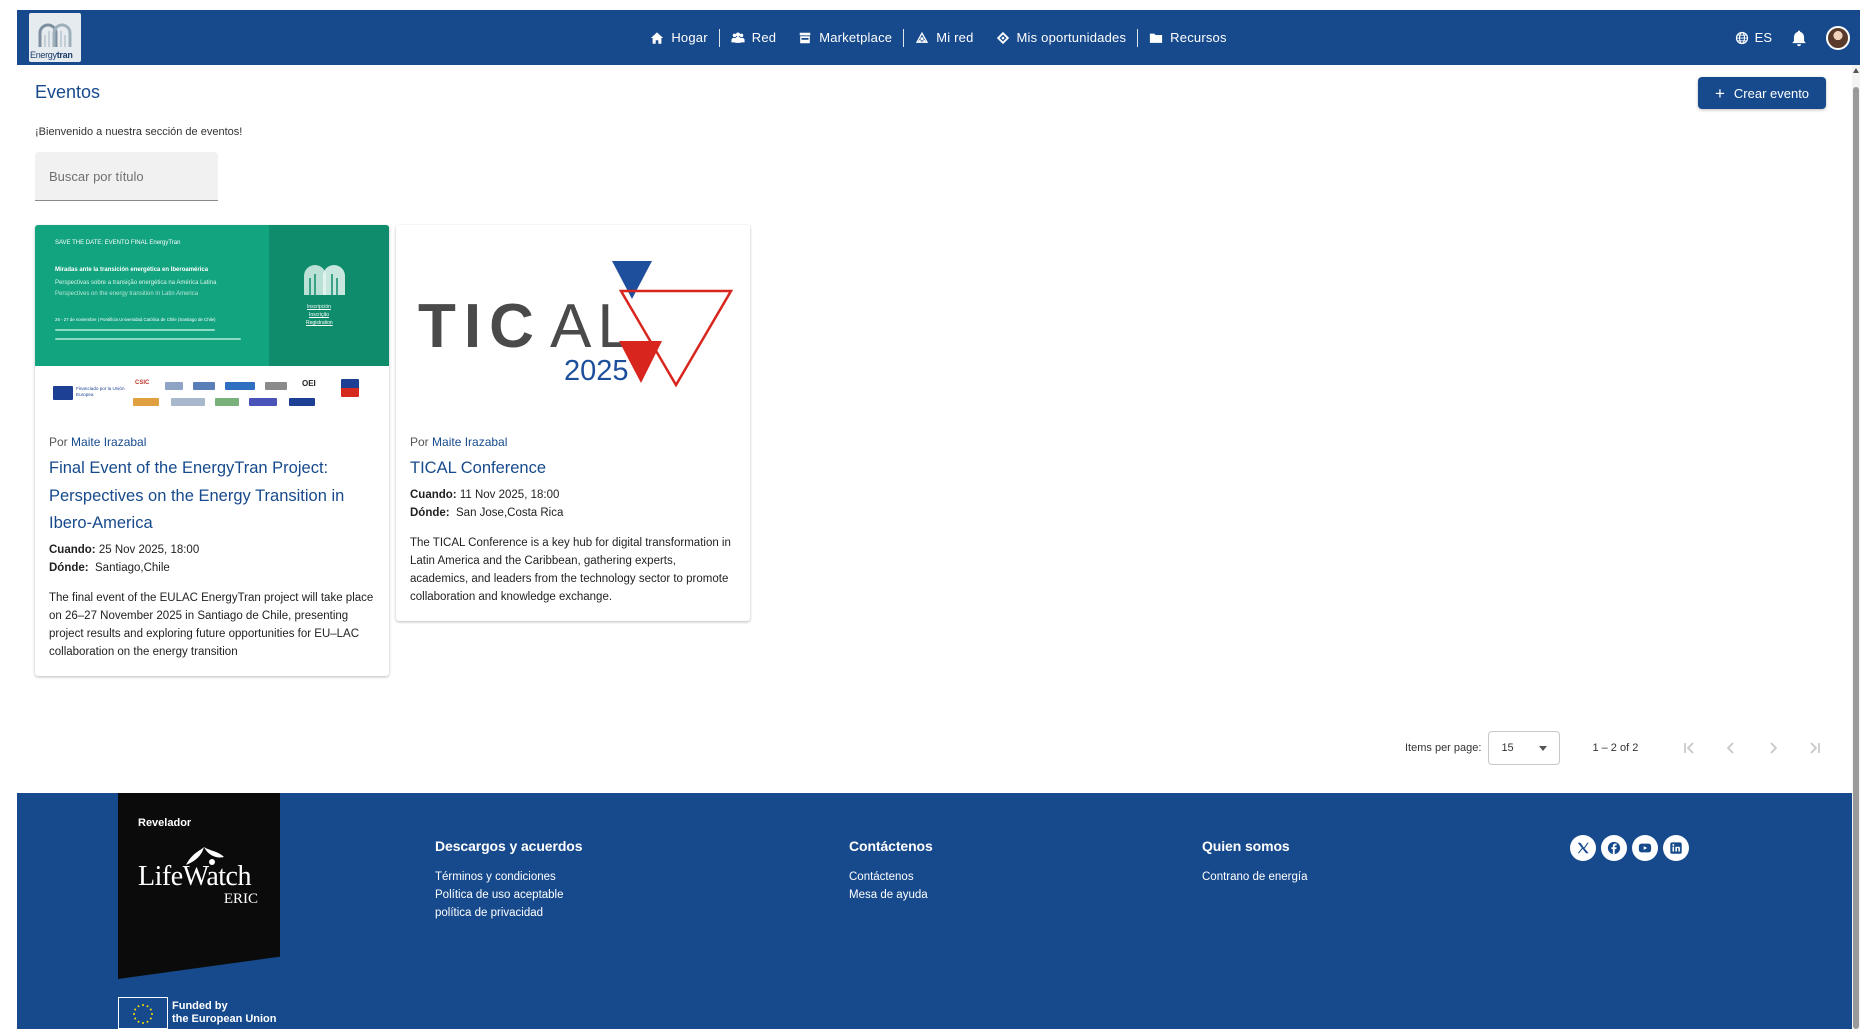 Image resolution: width=1860 pixels, height=1029 pixels. I want to click on event-title-link: TICAL Conference, so click(573, 469).